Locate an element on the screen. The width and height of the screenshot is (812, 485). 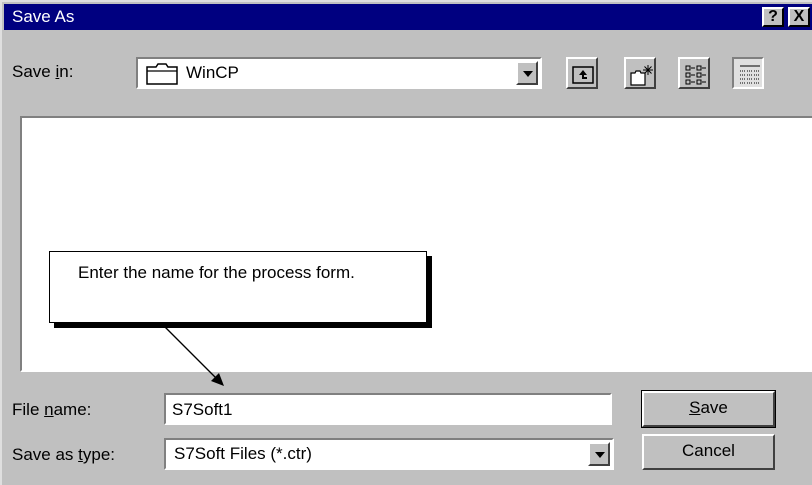
help-button: ? is located at coordinates (773, 17).